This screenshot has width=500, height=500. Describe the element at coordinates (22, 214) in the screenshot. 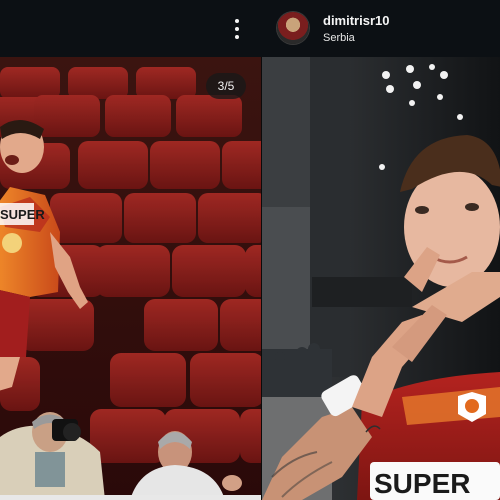

I see `jersey-text: SUPER` at that location.